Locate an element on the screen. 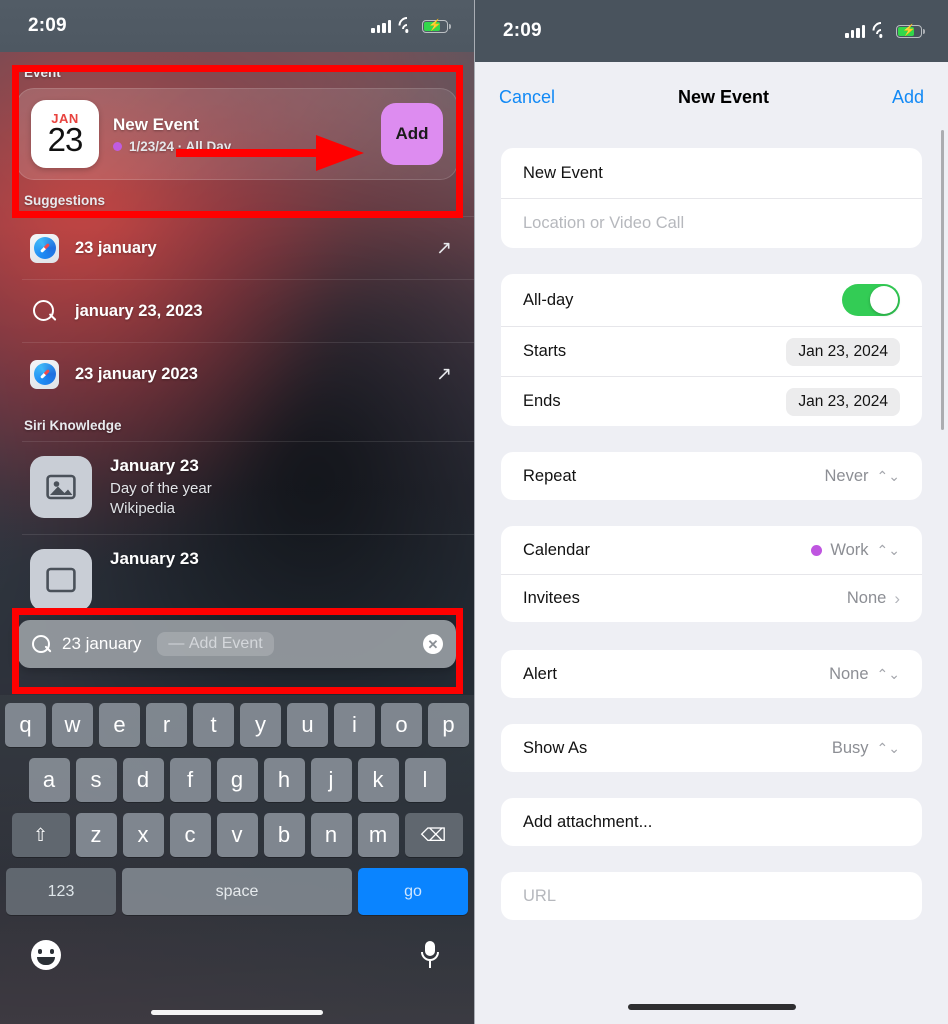 The image size is (948, 1024). pointer-arrow-to-add-button is located at coordinates (270, 153).